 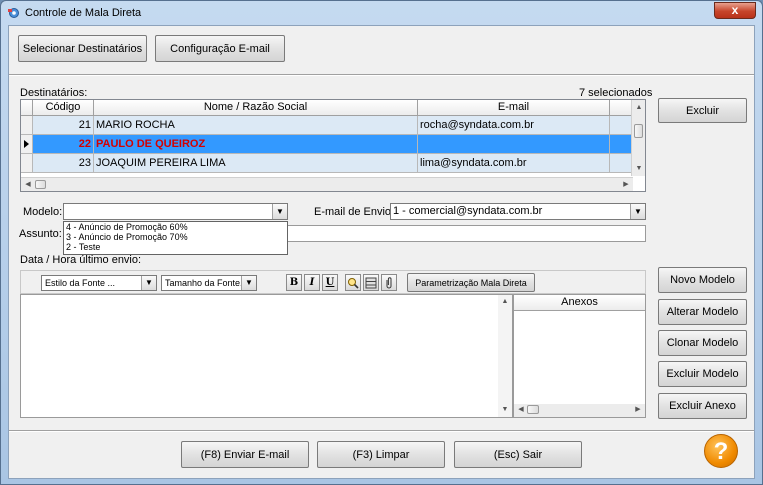 I want to click on attachments-header: Anexos, so click(x=579, y=303).